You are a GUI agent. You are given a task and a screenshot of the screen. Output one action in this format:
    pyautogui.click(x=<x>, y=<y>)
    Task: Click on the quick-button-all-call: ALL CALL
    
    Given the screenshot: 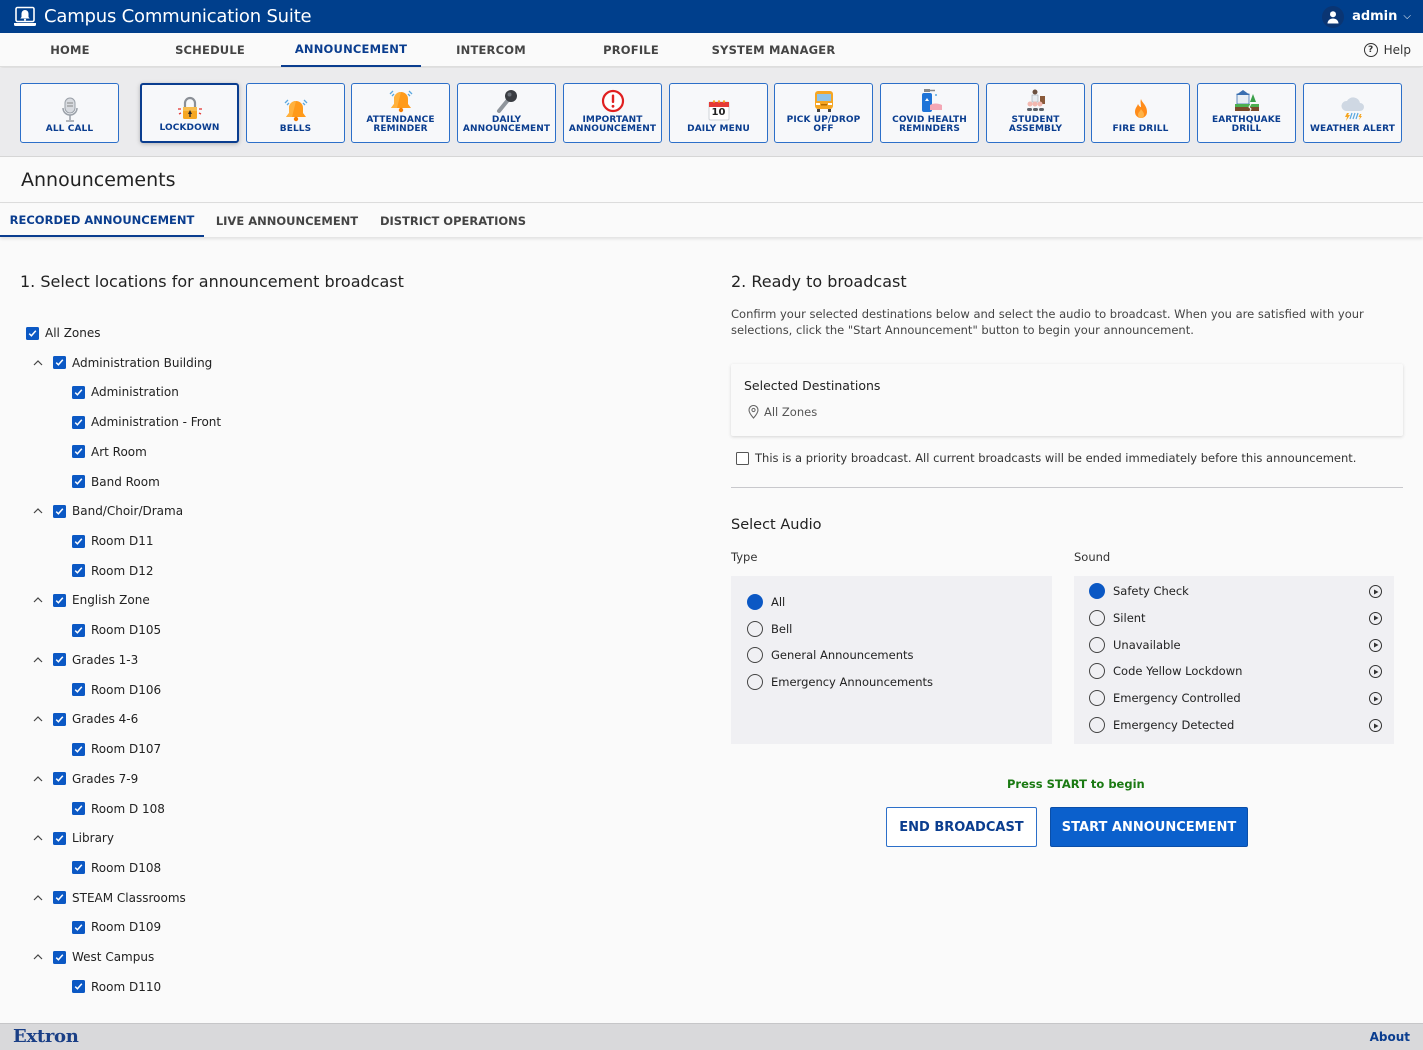 What is the action you would take?
    pyautogui.click(x=69, y=113)
    